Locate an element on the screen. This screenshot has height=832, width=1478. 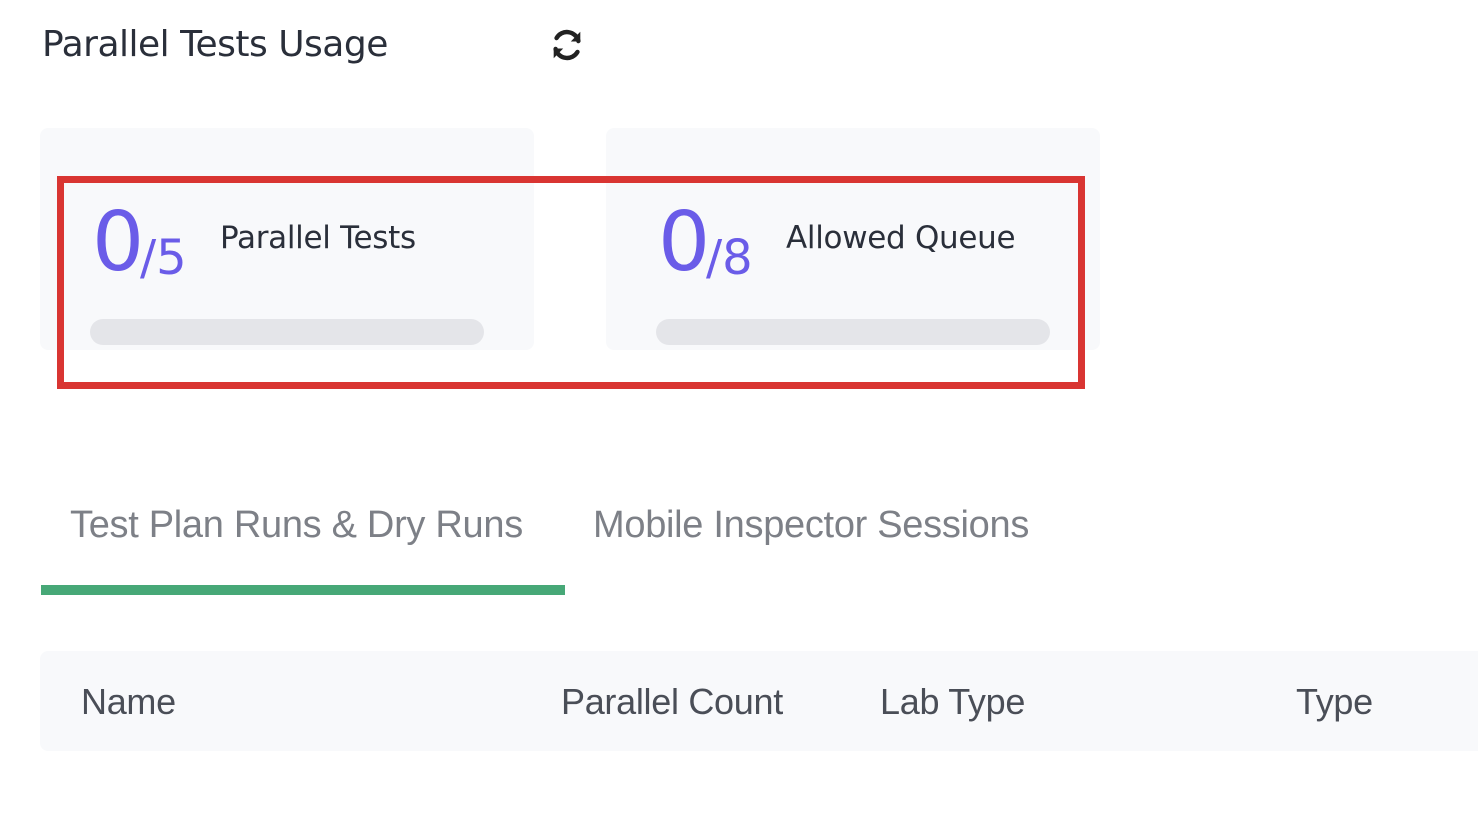
column-header-name: Name is located at coordinates (128, 702).